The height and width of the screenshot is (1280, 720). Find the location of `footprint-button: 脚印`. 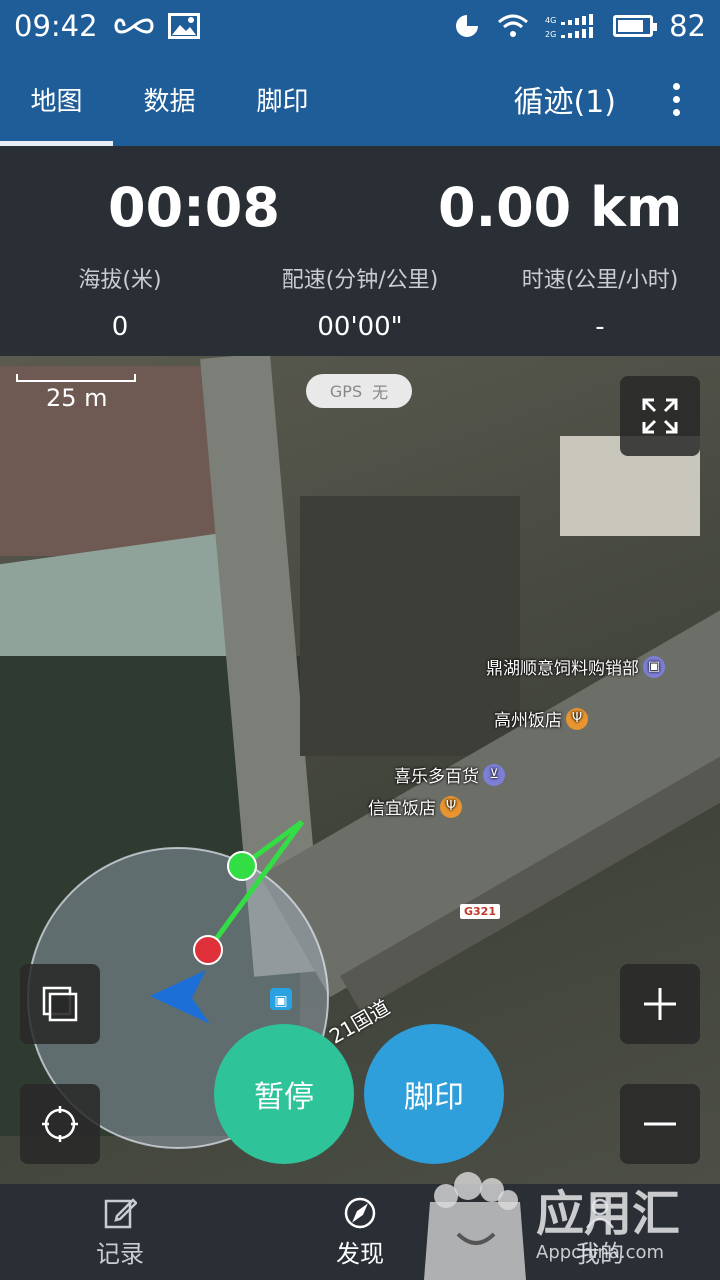

footprint-button: 脚印 is located at coordinates (434, 1094).